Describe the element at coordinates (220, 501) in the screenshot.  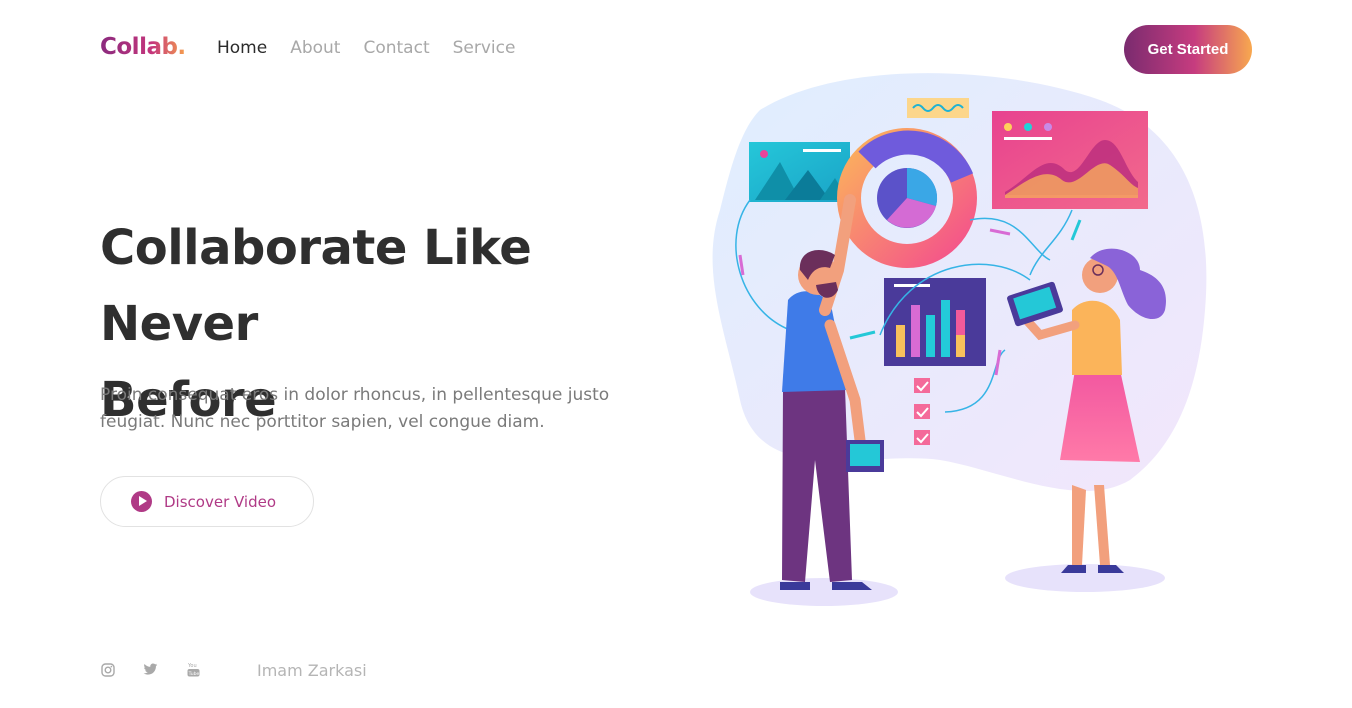
I see `discover-video-label: Discover Video` at that location.